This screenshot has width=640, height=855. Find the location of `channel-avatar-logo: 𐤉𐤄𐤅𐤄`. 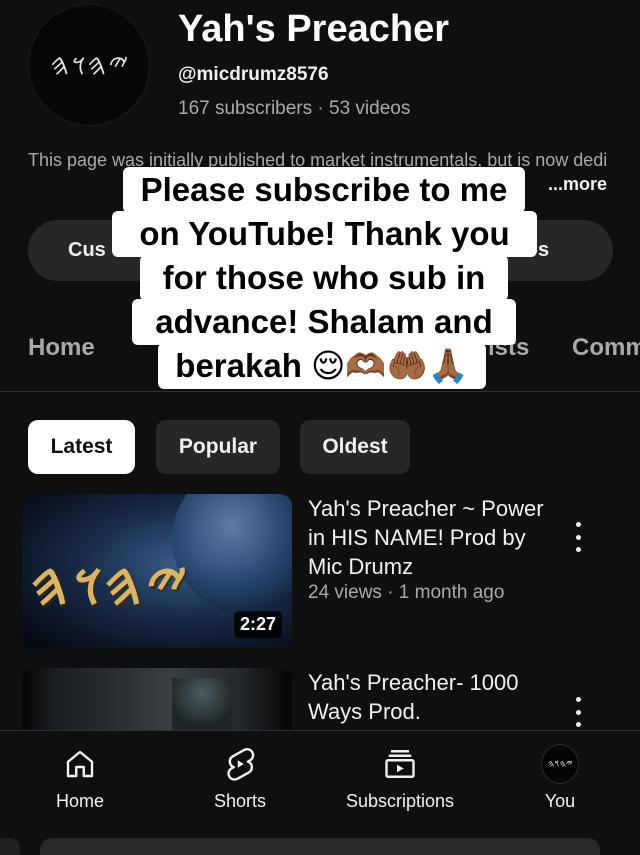

channel-avatar-logo: 𐤉𐤄𐤅𐤄 is located at coordinates (89, 65).